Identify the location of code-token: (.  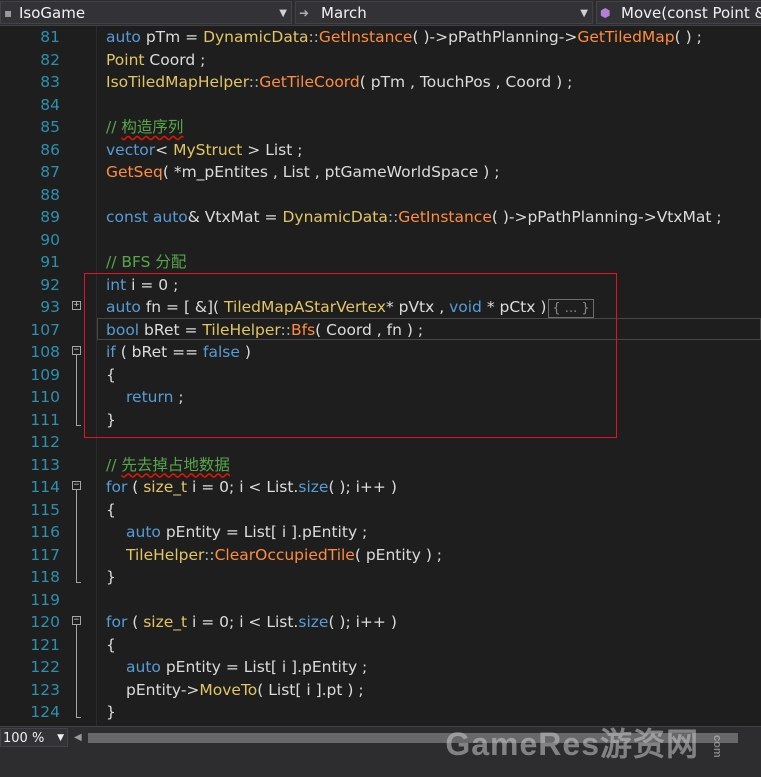
(135, 622).